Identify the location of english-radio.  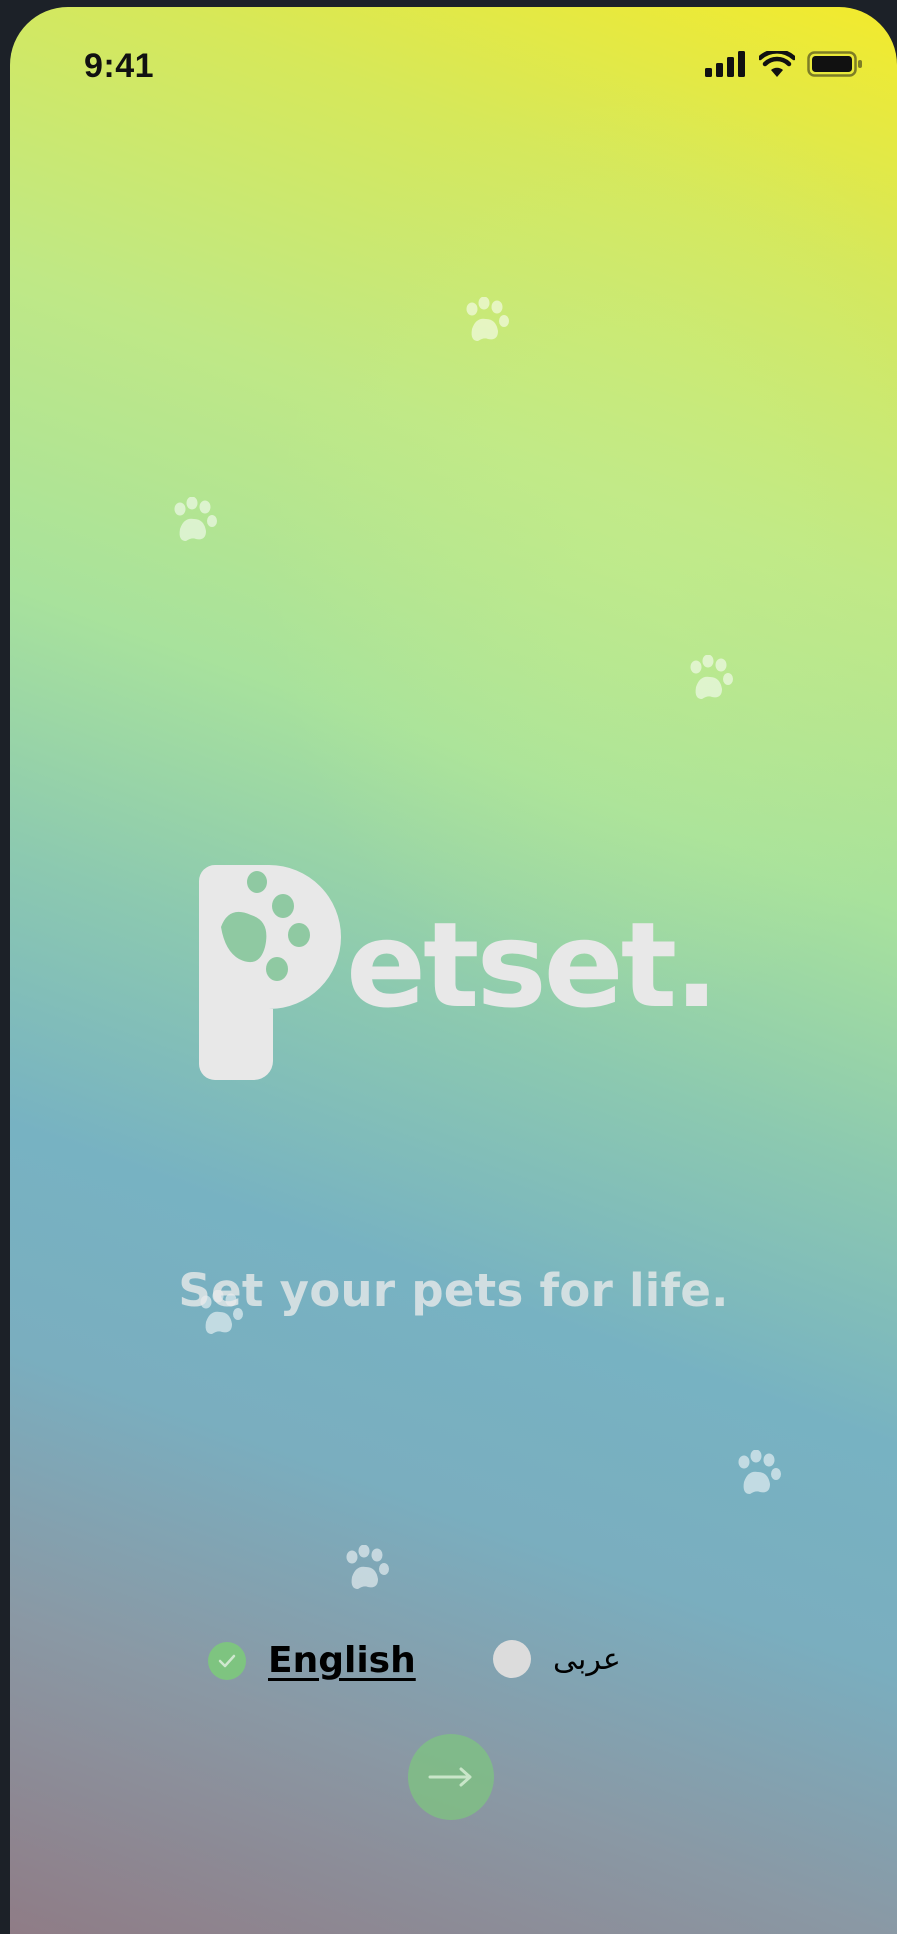
(227, 1660).